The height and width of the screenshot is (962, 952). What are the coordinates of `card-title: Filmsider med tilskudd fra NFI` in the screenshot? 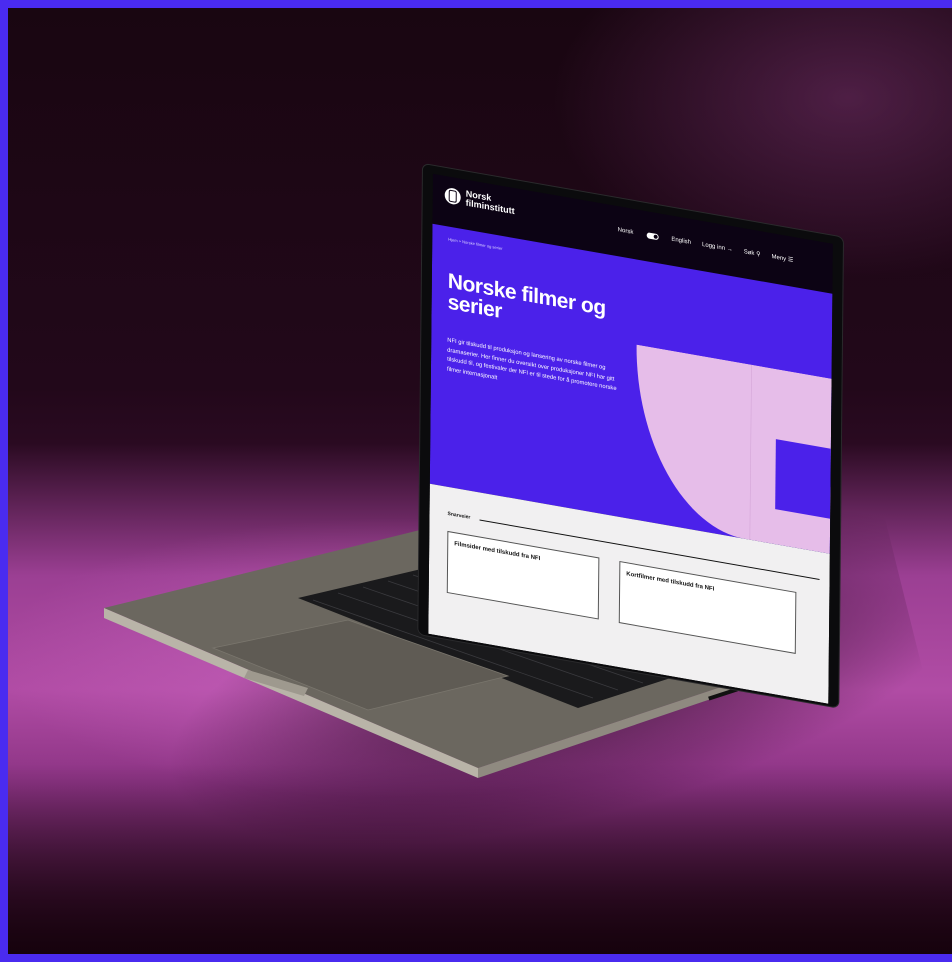 It's located at (497, 552).